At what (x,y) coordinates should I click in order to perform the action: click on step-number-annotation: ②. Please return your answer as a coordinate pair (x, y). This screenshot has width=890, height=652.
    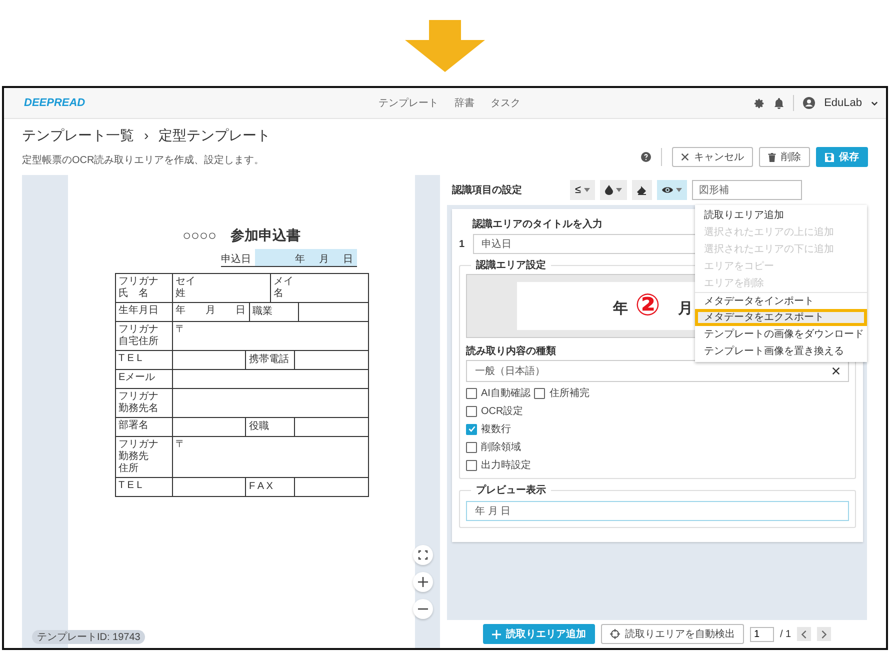
    Looking at the image, I should click on (647, 306).